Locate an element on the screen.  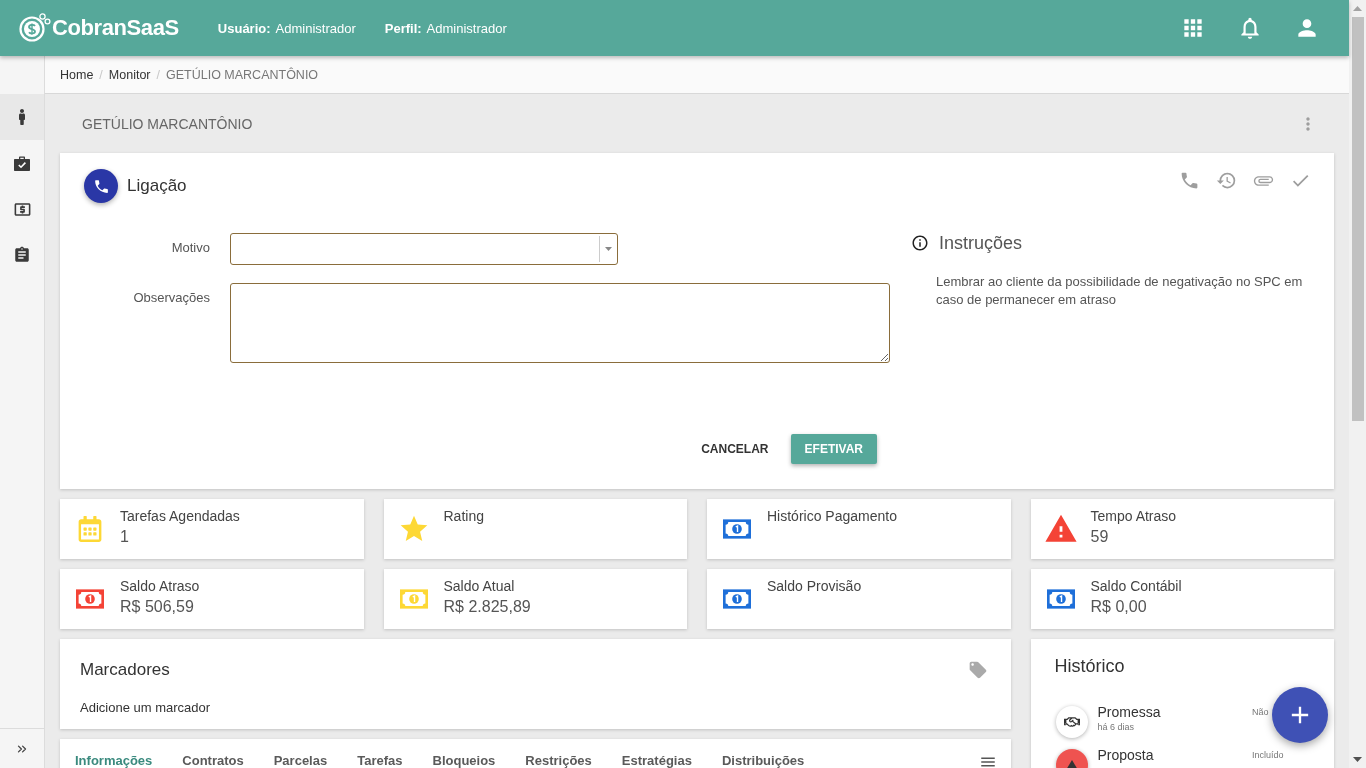
history-icon is located at coordinates (1226, 180).